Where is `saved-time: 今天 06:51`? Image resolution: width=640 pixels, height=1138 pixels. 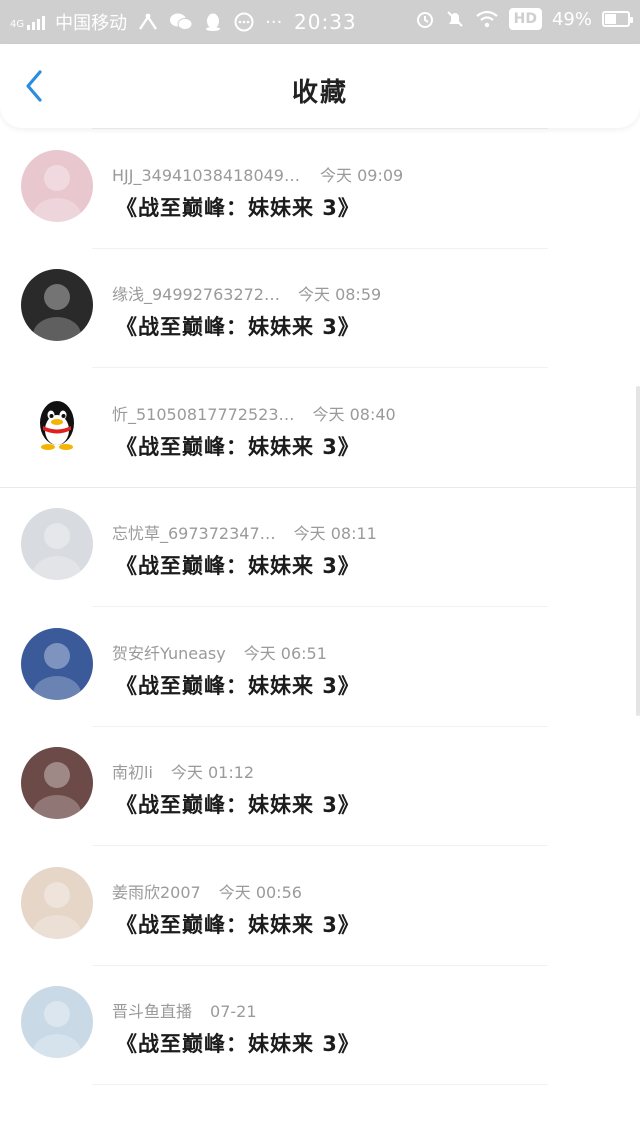 saved-time: 今天 06:51 is located at coordinates (285, 653).